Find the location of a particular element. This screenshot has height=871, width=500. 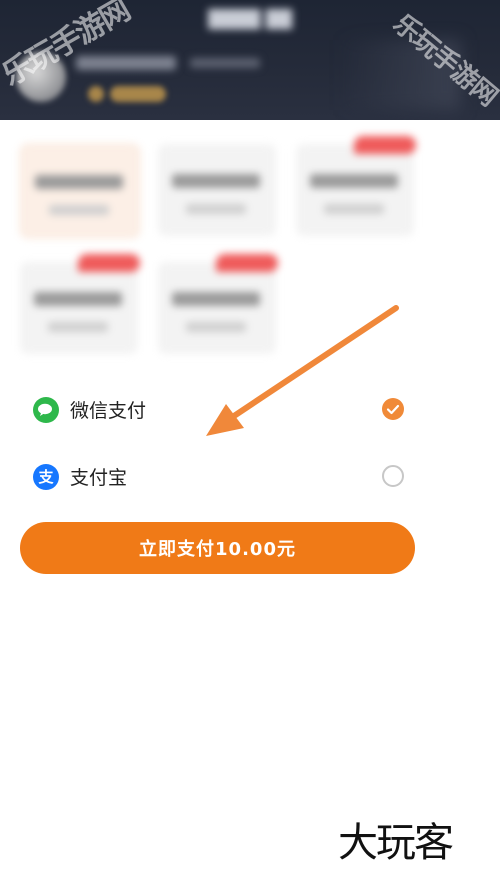

radio-unchecked is located at coordinates (393, 476).